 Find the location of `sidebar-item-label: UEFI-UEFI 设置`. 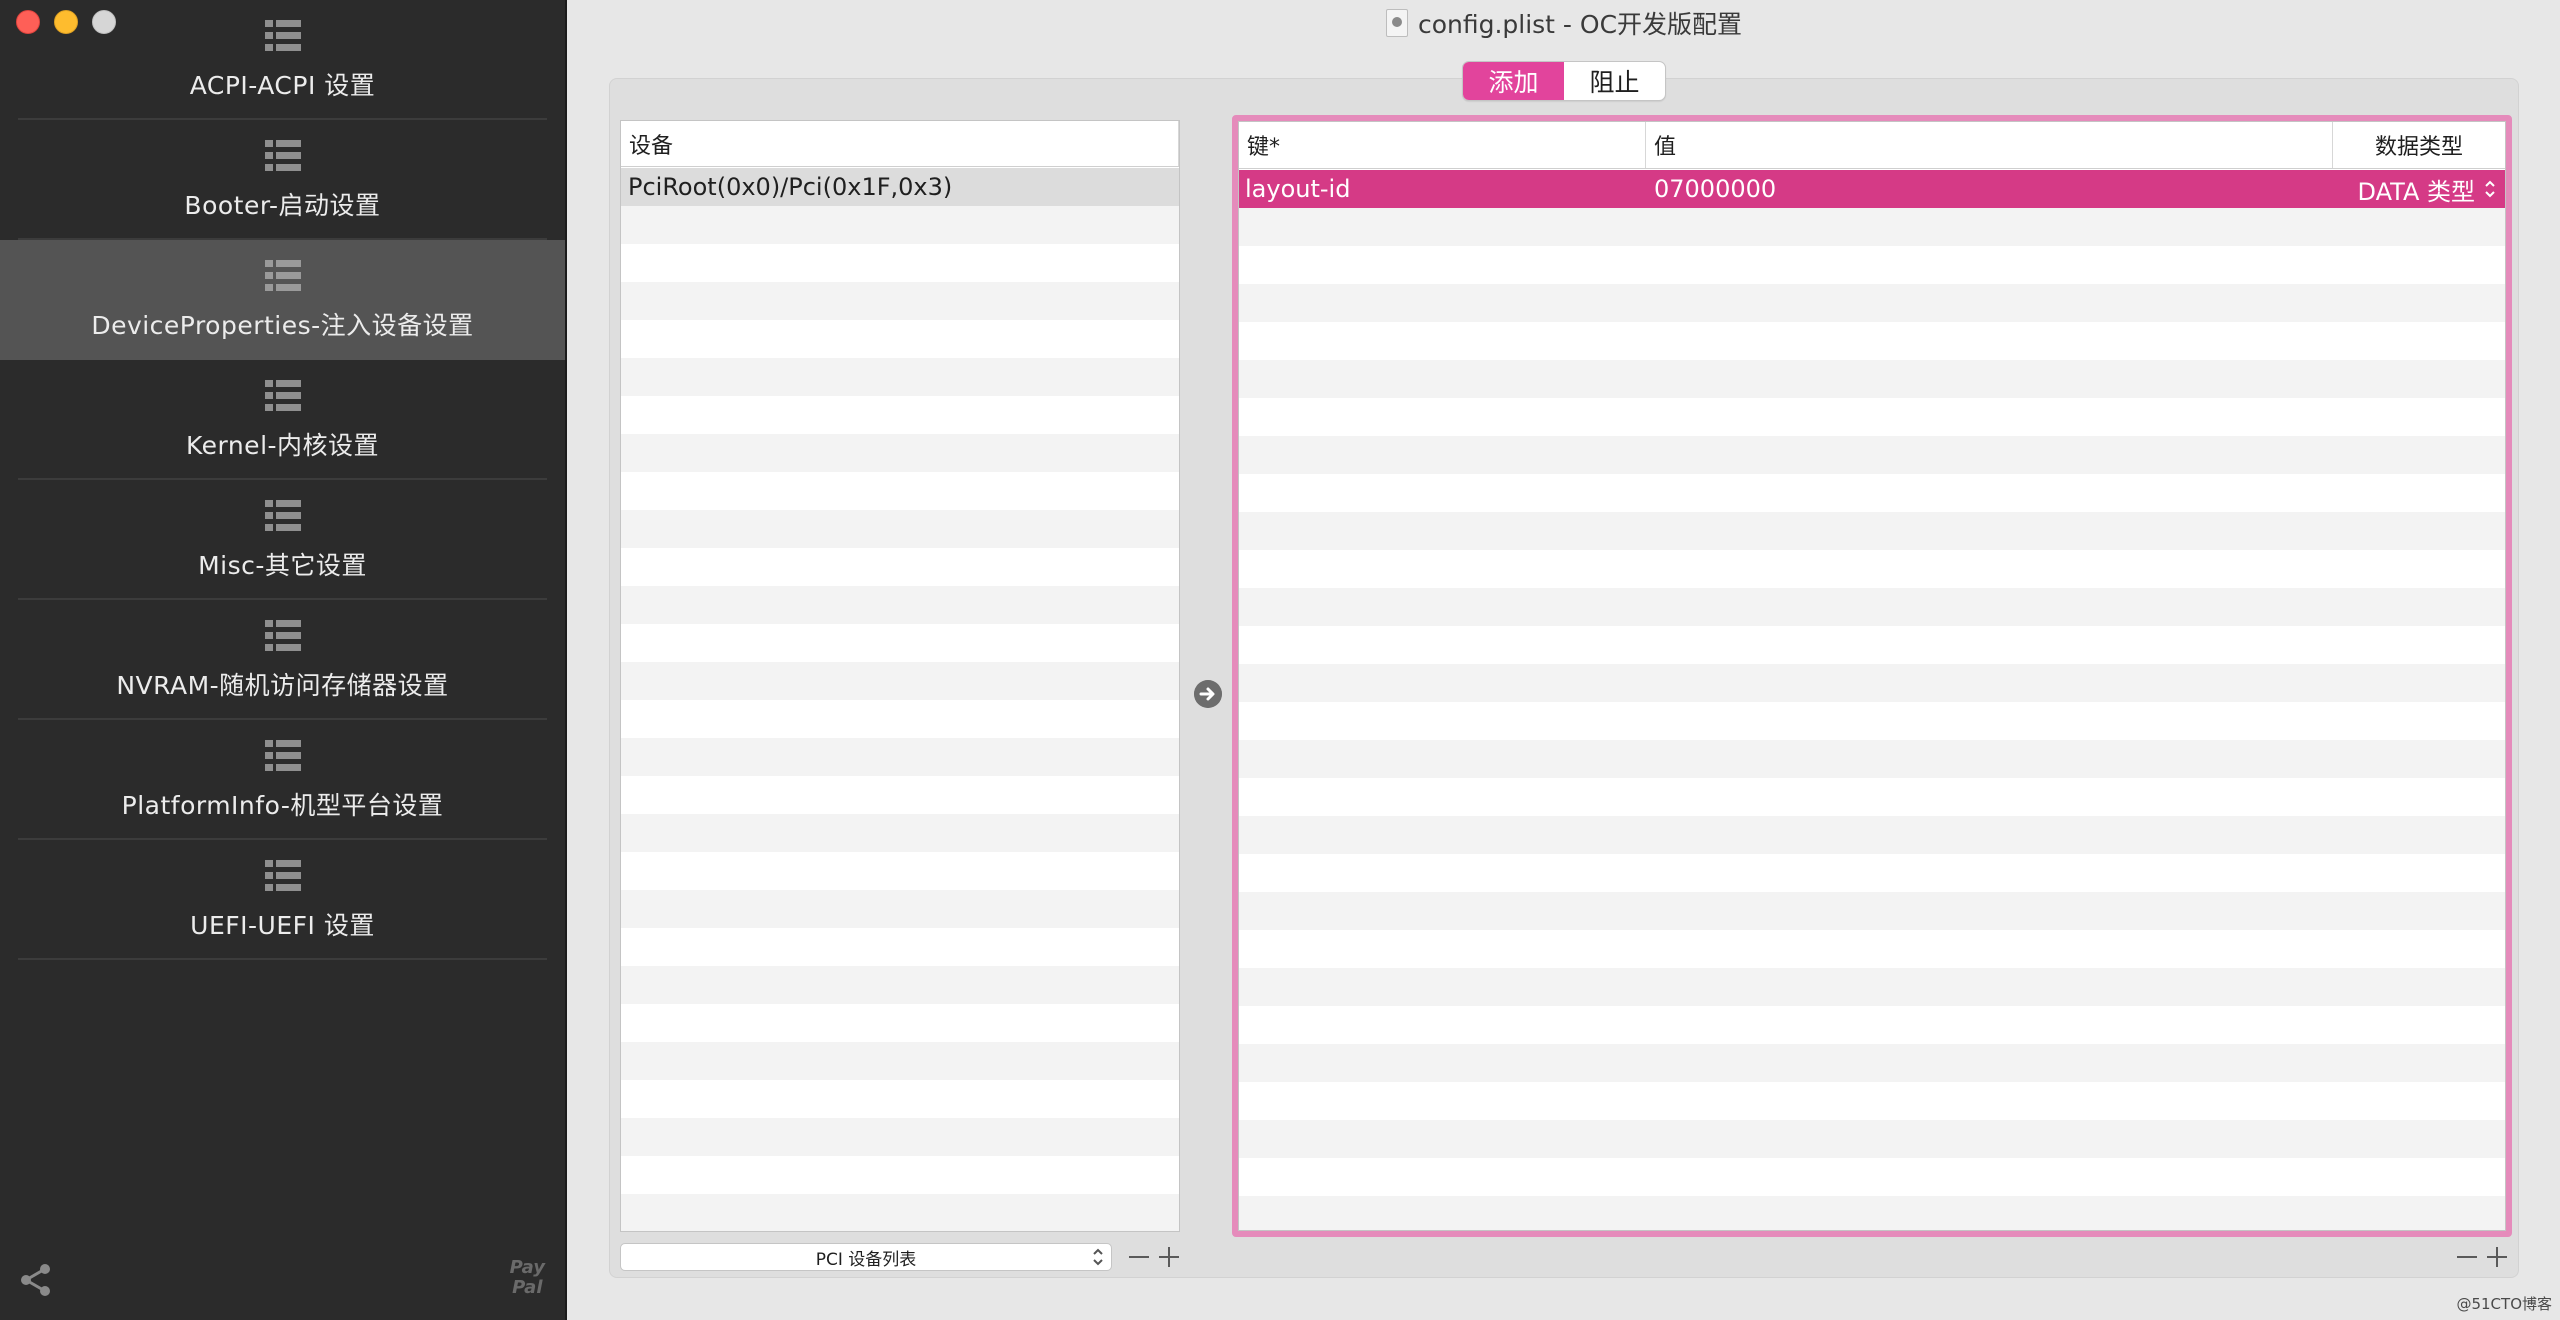

sidebar-item-label: UEFI-UEFI 设置 is located at coordinates (282, 925).